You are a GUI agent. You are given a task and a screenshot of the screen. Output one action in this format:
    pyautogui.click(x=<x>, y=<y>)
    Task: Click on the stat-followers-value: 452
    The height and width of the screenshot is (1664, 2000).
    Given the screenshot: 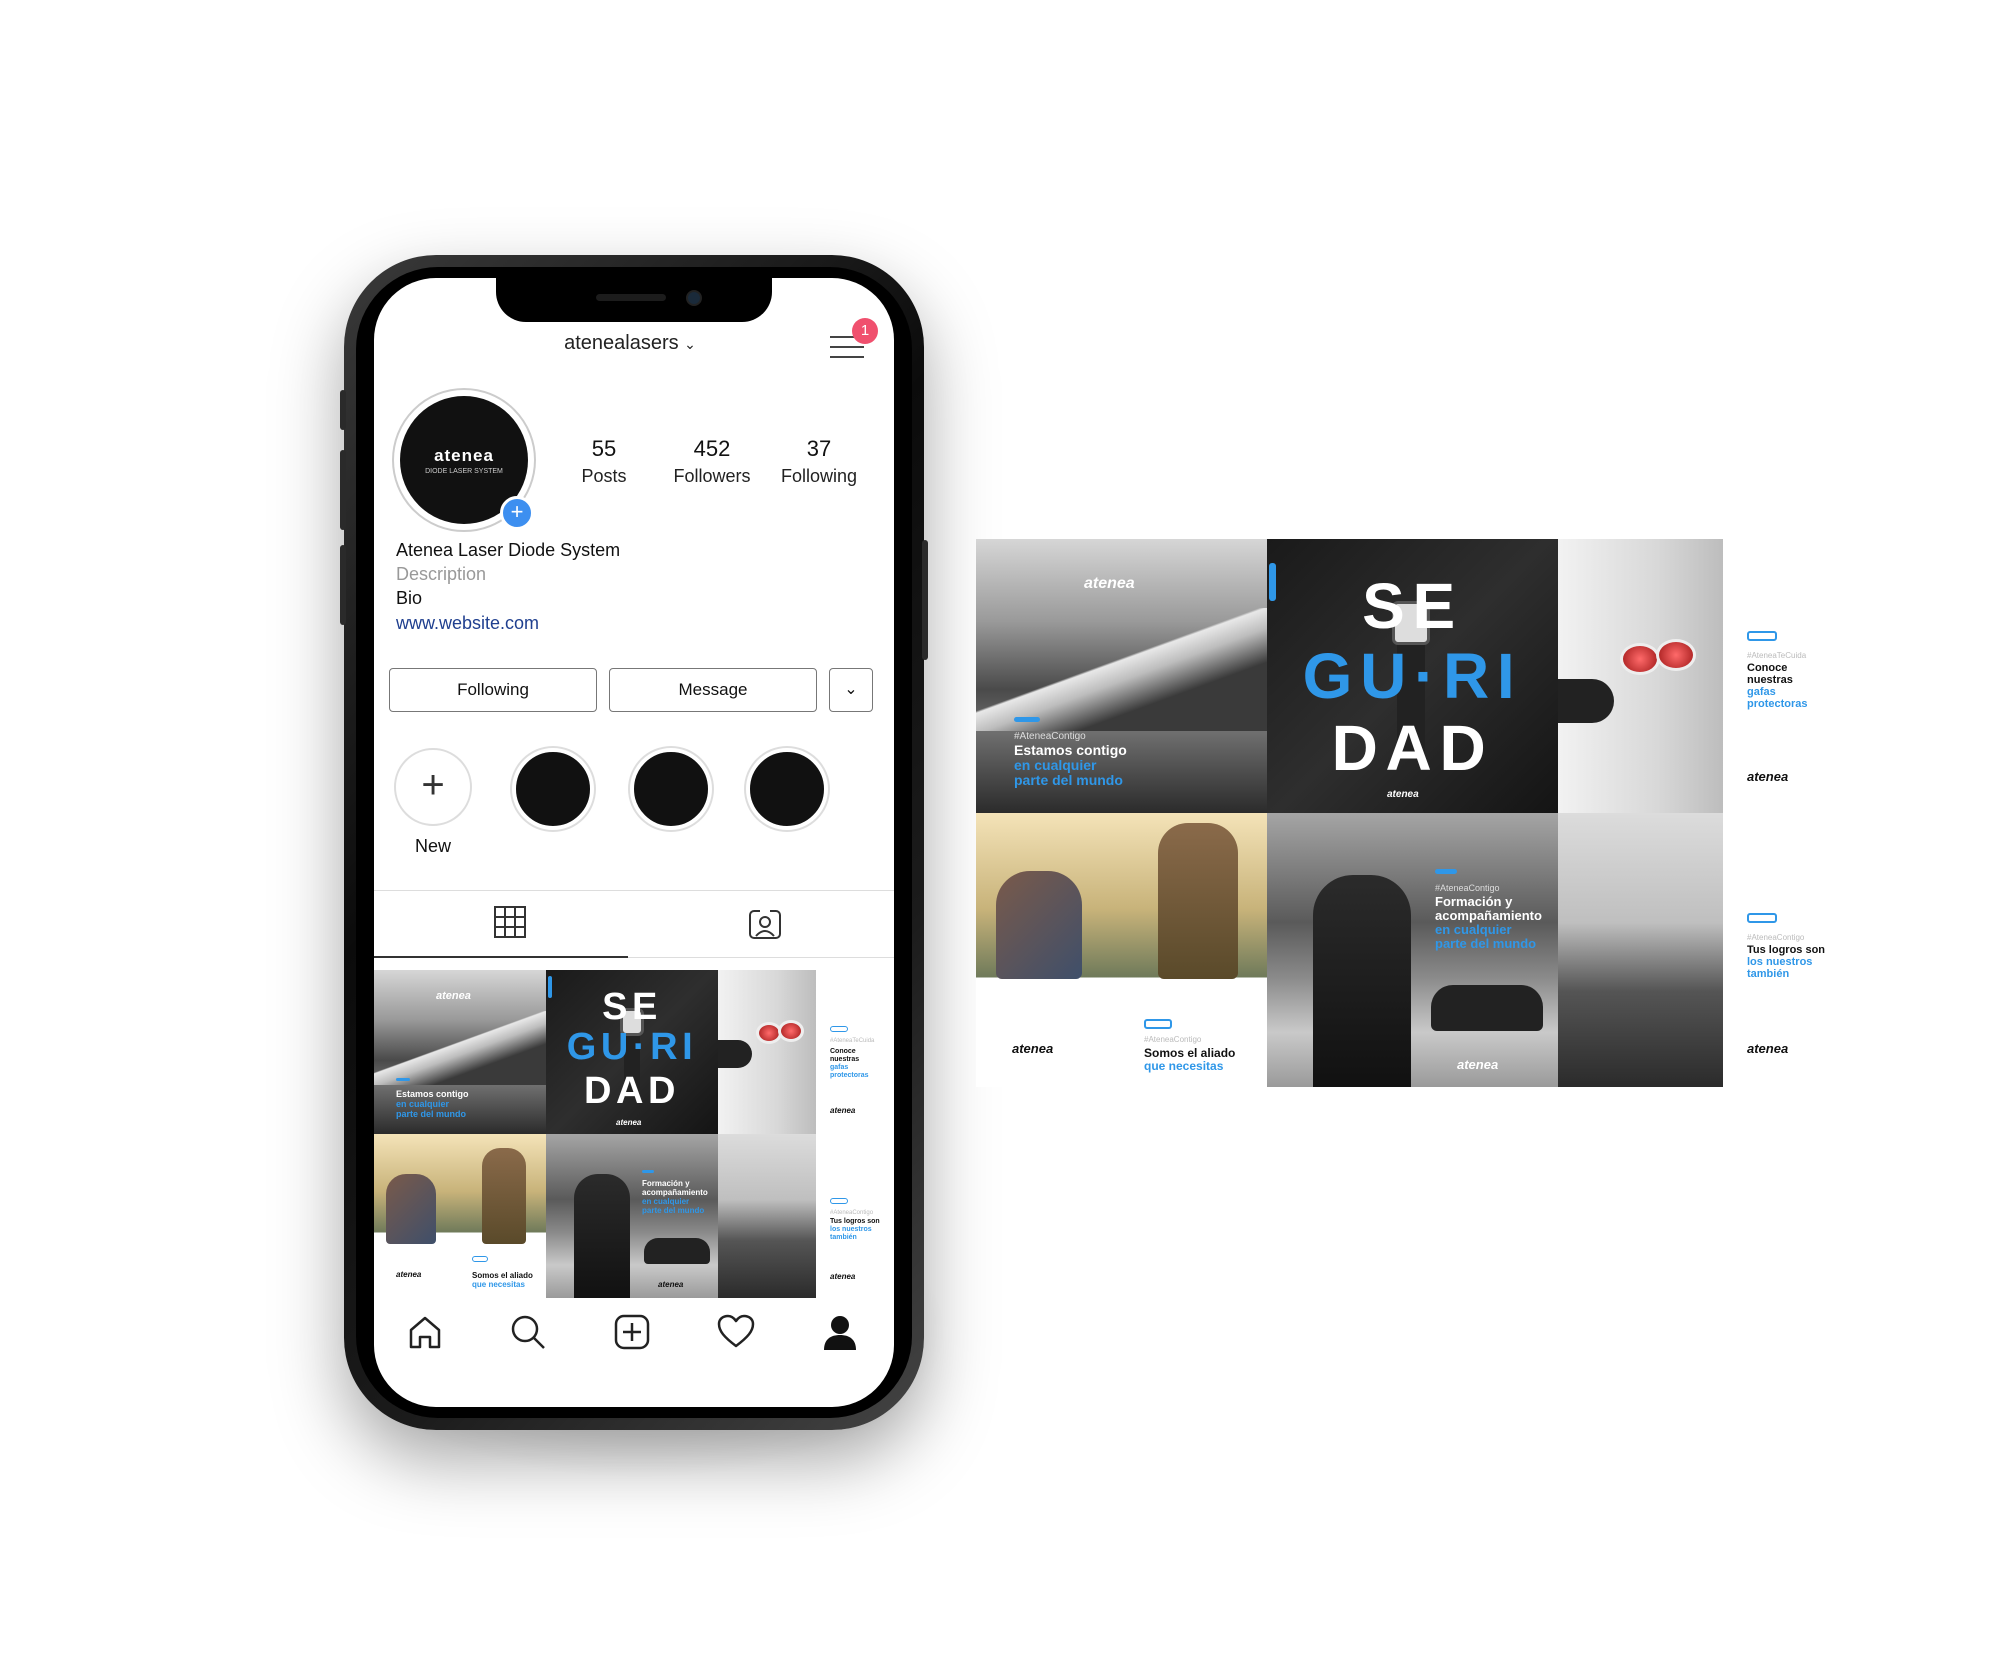 What is the action you would take?
    pyautogui.click(x=712, y=448)
    